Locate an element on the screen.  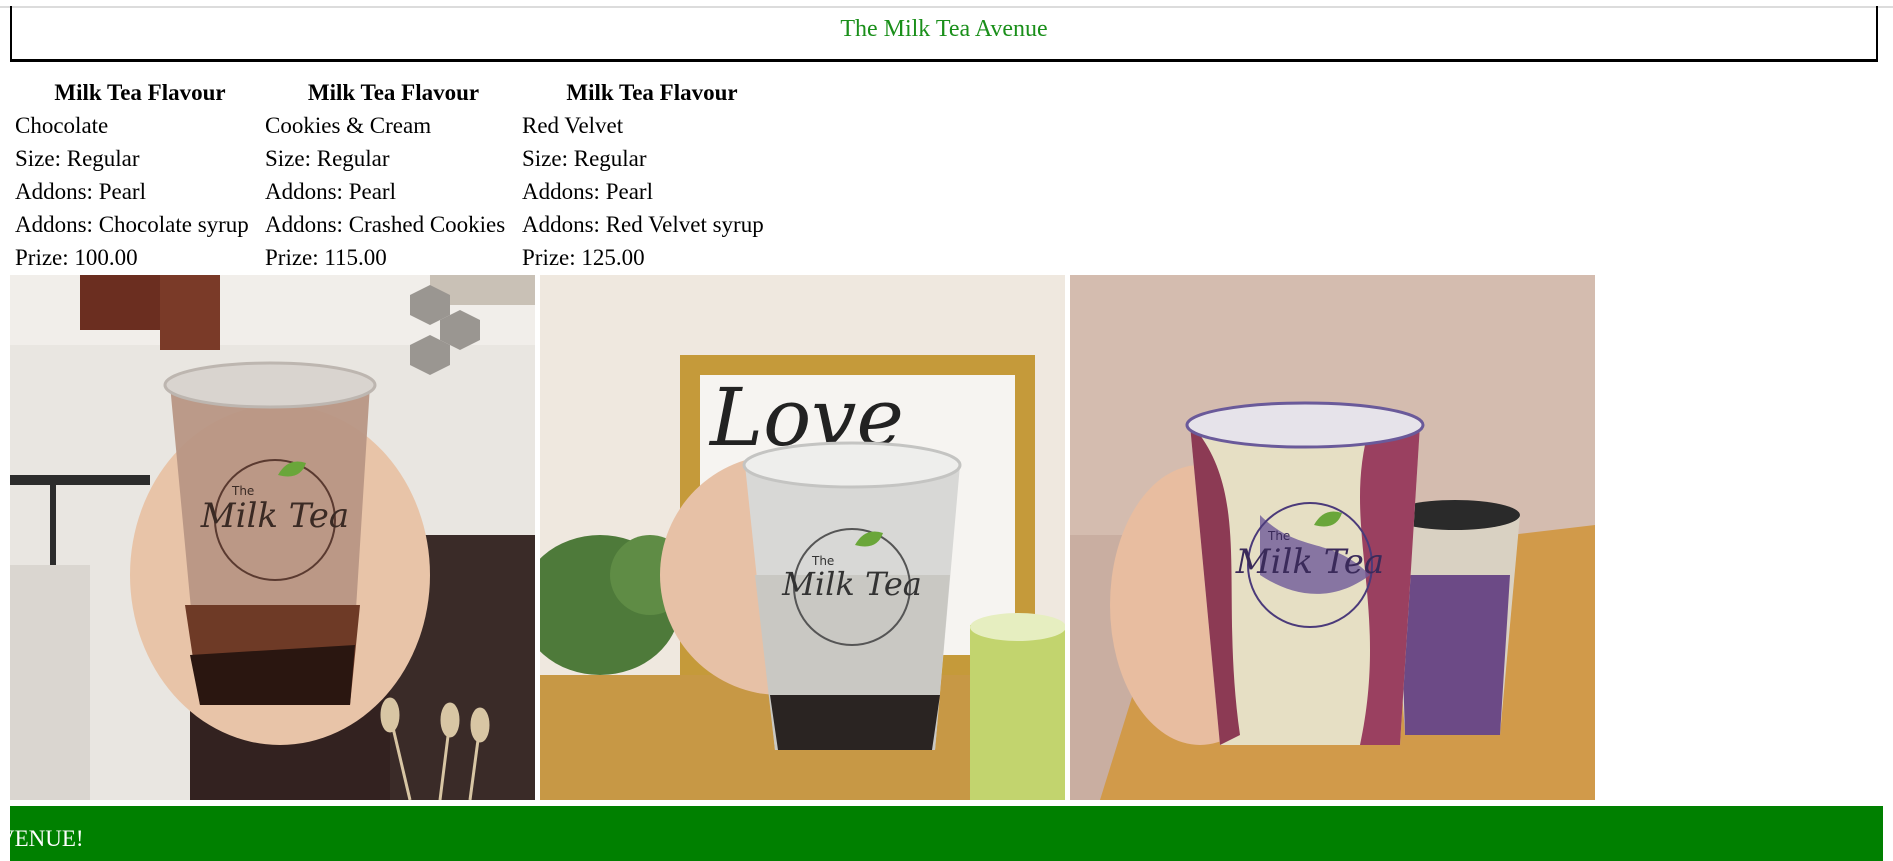
footer-marquee-text: VENUE! is located at coordinates (47, 838).